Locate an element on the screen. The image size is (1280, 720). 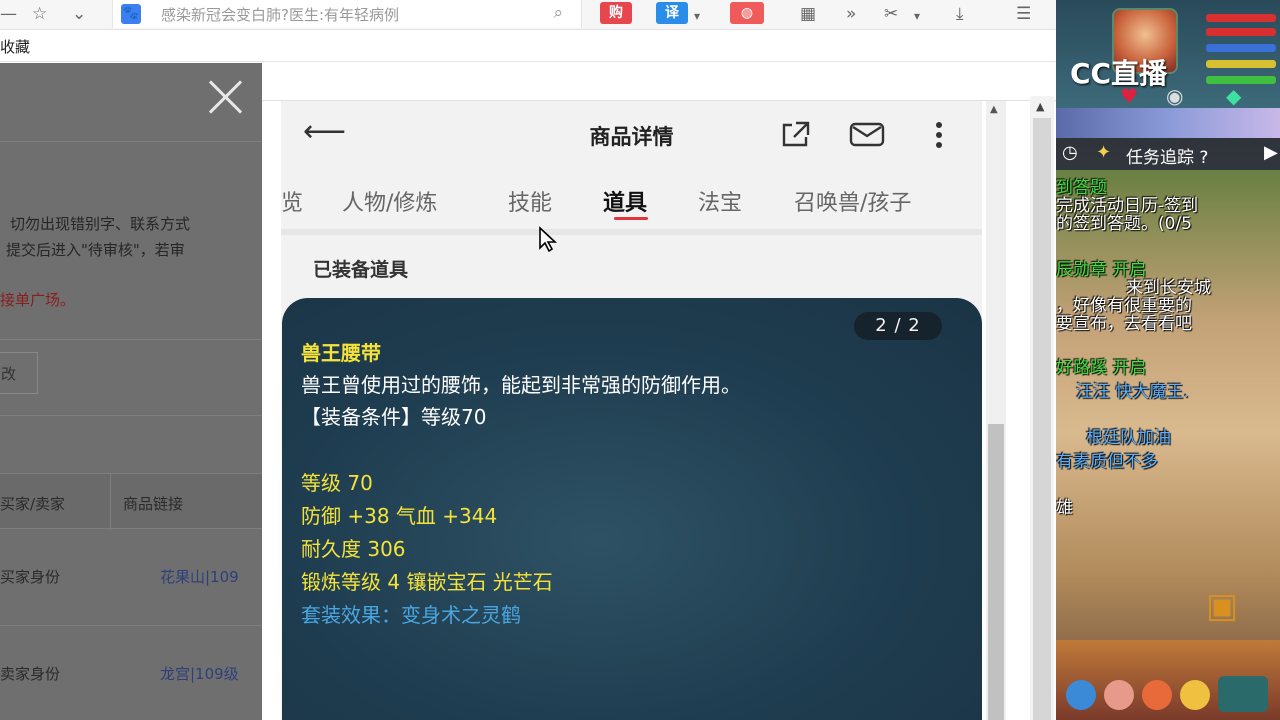
building-icon is located at coordinates (1243, 694).